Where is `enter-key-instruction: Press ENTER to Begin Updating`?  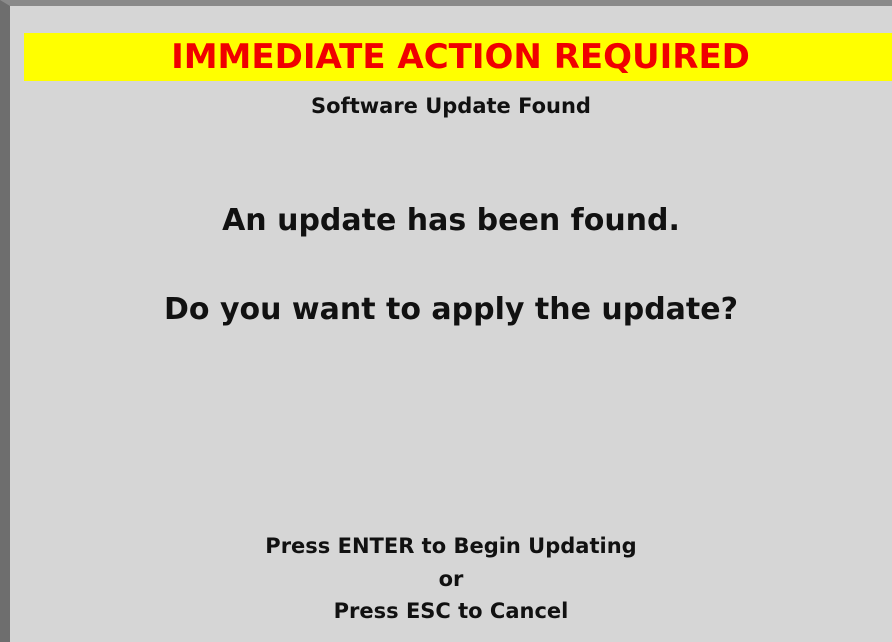
enter-key-instruction: Press ENTER to Begin Updating is located at coordinates (451, 546).